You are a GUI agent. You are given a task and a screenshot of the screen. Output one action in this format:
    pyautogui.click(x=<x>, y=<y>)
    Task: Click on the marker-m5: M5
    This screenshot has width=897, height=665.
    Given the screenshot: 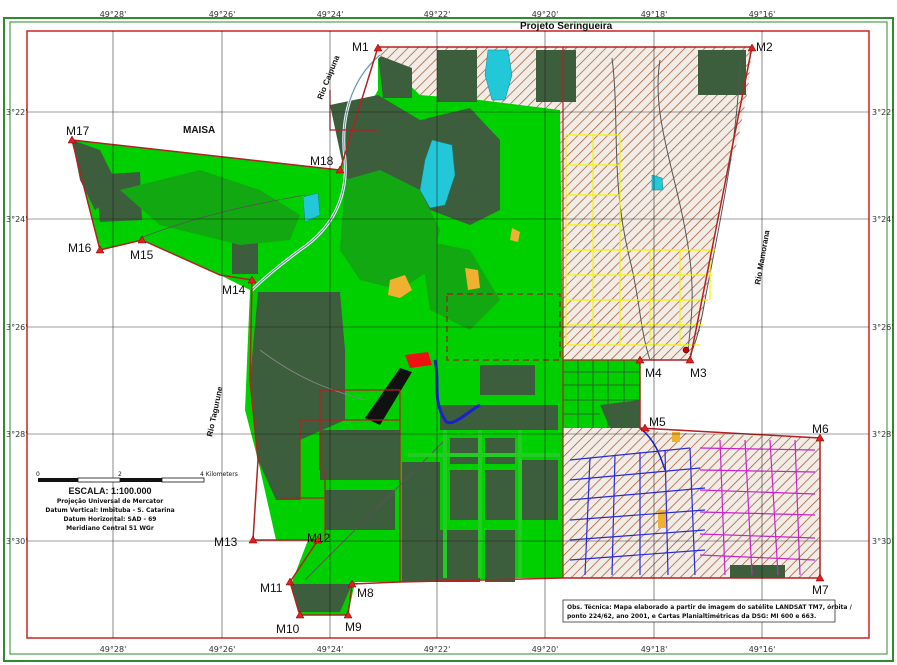 What is the action you would take?
    pyautogui.click(x=657, y=422)
    